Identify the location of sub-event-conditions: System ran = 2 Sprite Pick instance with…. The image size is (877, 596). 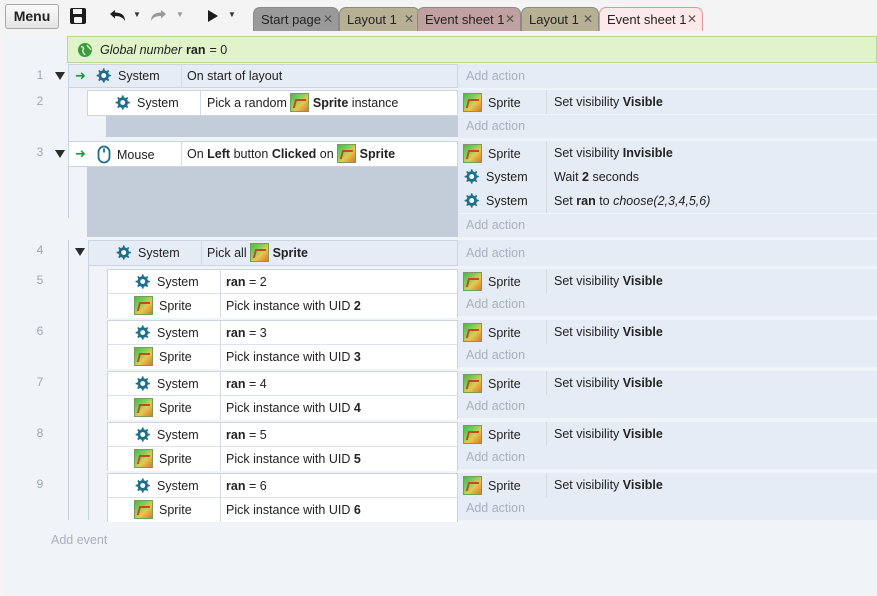
(282, 293).